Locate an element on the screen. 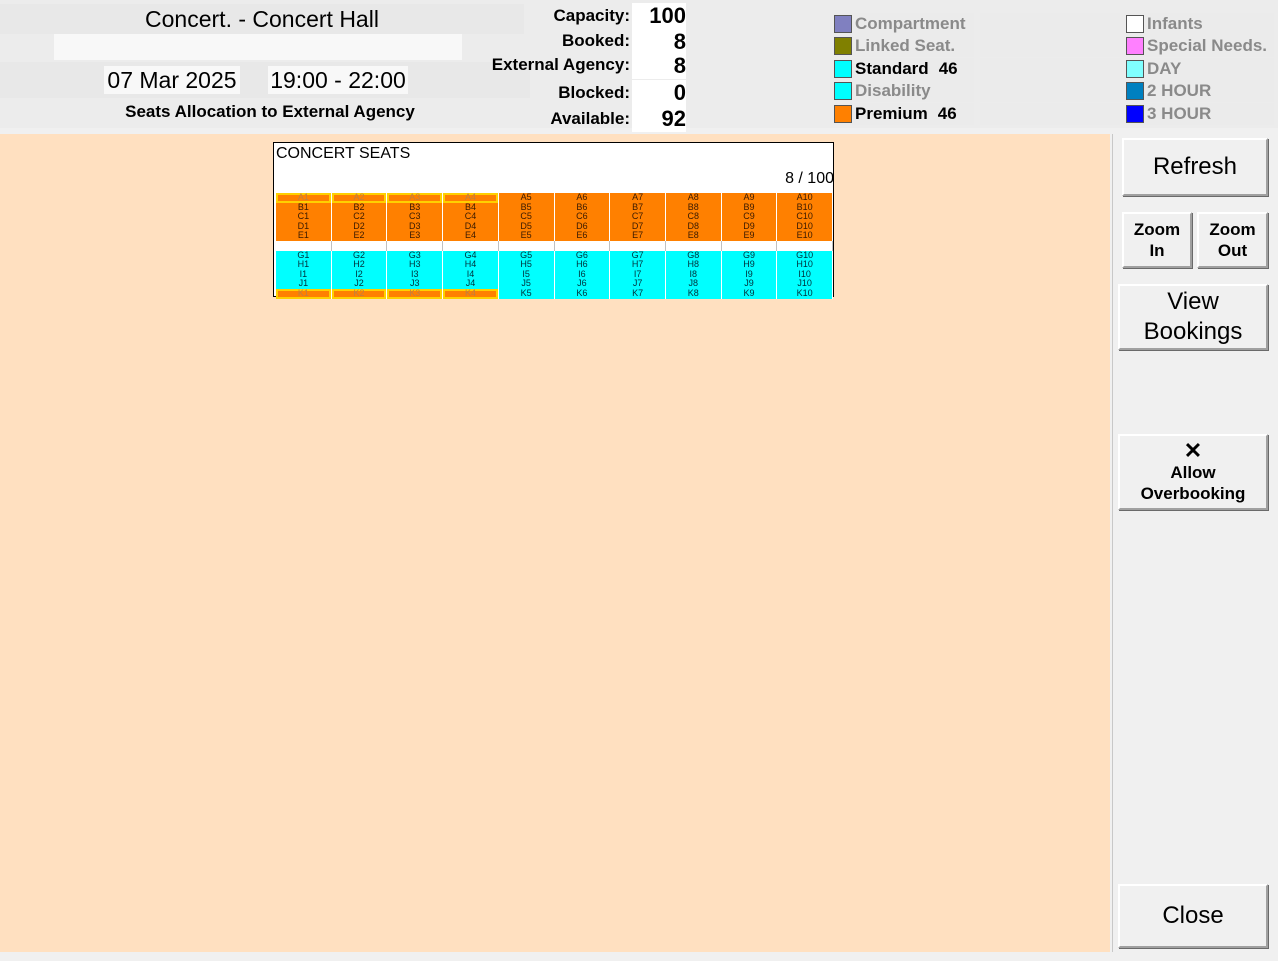 The height and width of the screenshot is (961, 1278). seat-j2: J2 is located at coordinates (359, 284).